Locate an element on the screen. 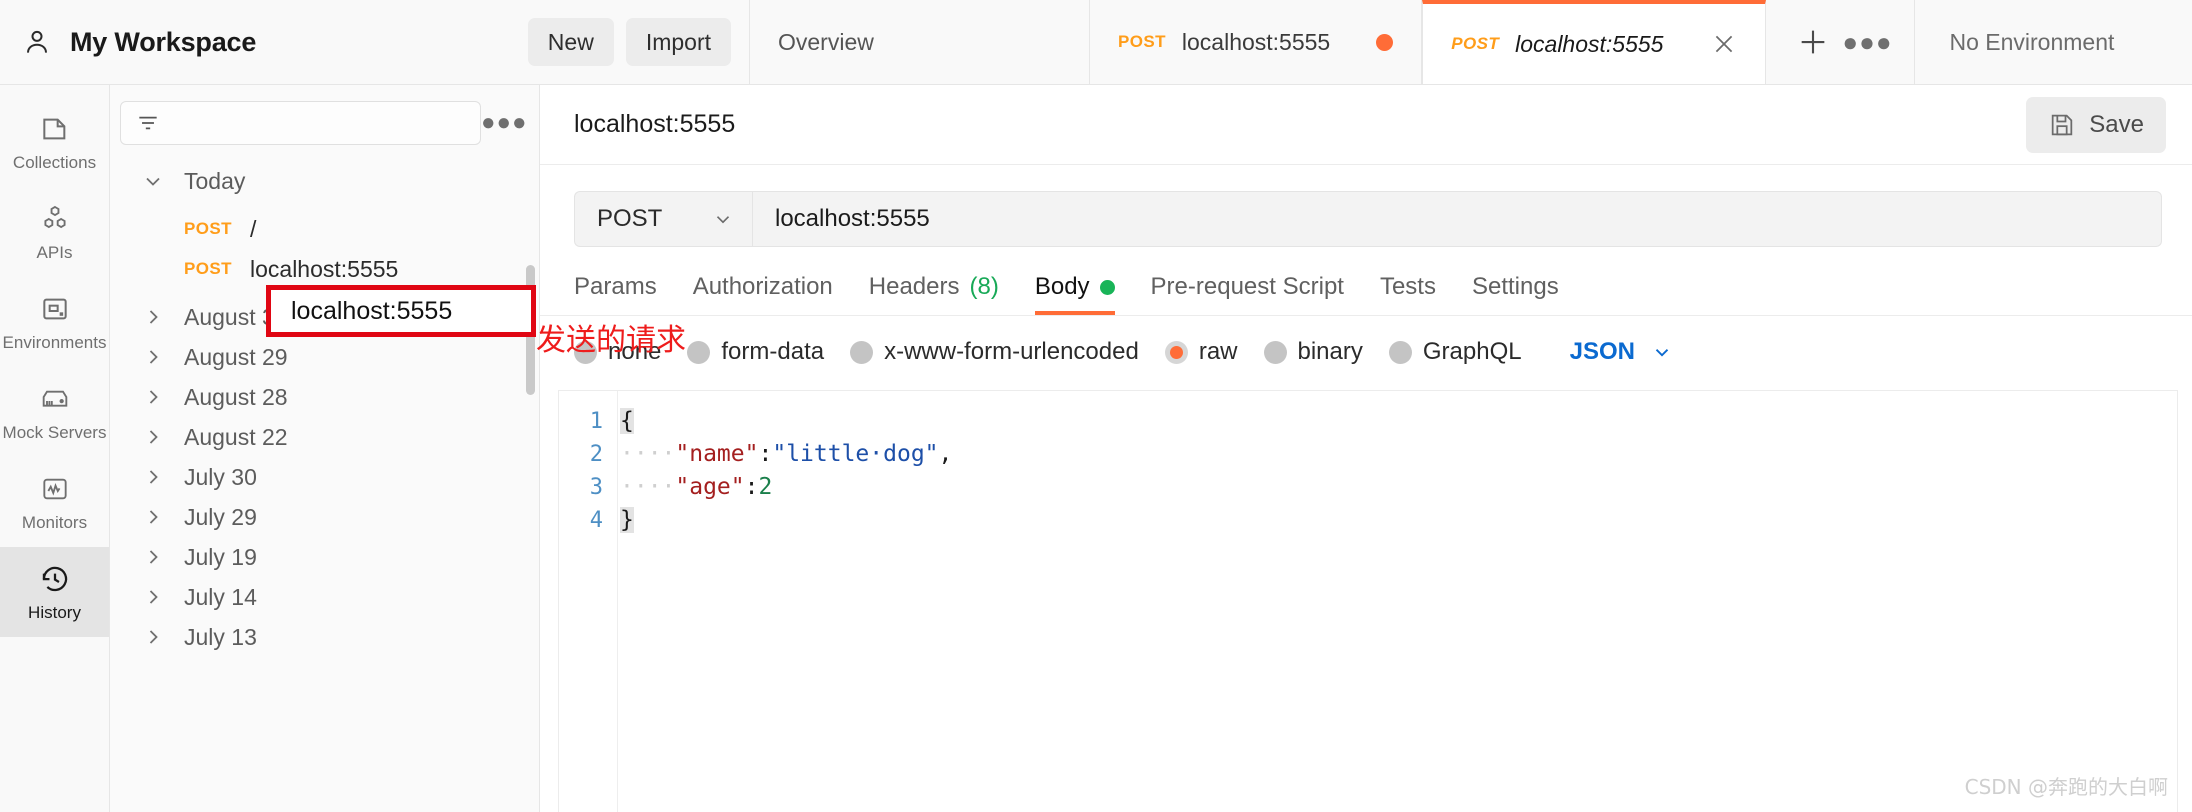  radio-label: raw is located at coordinates (1218, 351).